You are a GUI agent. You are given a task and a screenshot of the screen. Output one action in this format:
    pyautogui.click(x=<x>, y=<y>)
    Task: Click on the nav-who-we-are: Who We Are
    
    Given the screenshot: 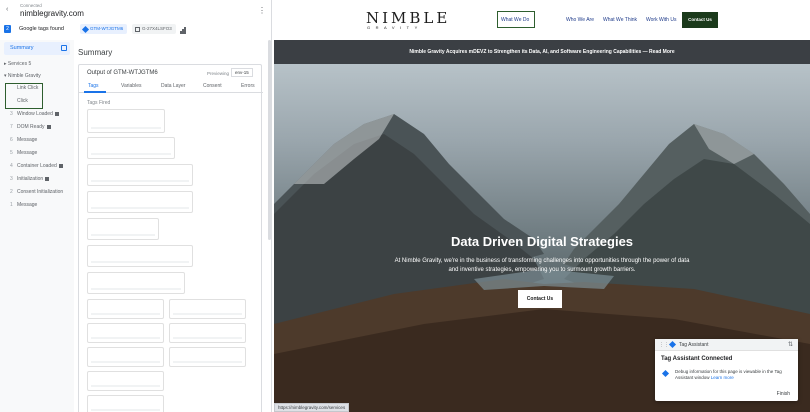 What is the action you would take?
    pyautogui.click(x=580, y=20)
    